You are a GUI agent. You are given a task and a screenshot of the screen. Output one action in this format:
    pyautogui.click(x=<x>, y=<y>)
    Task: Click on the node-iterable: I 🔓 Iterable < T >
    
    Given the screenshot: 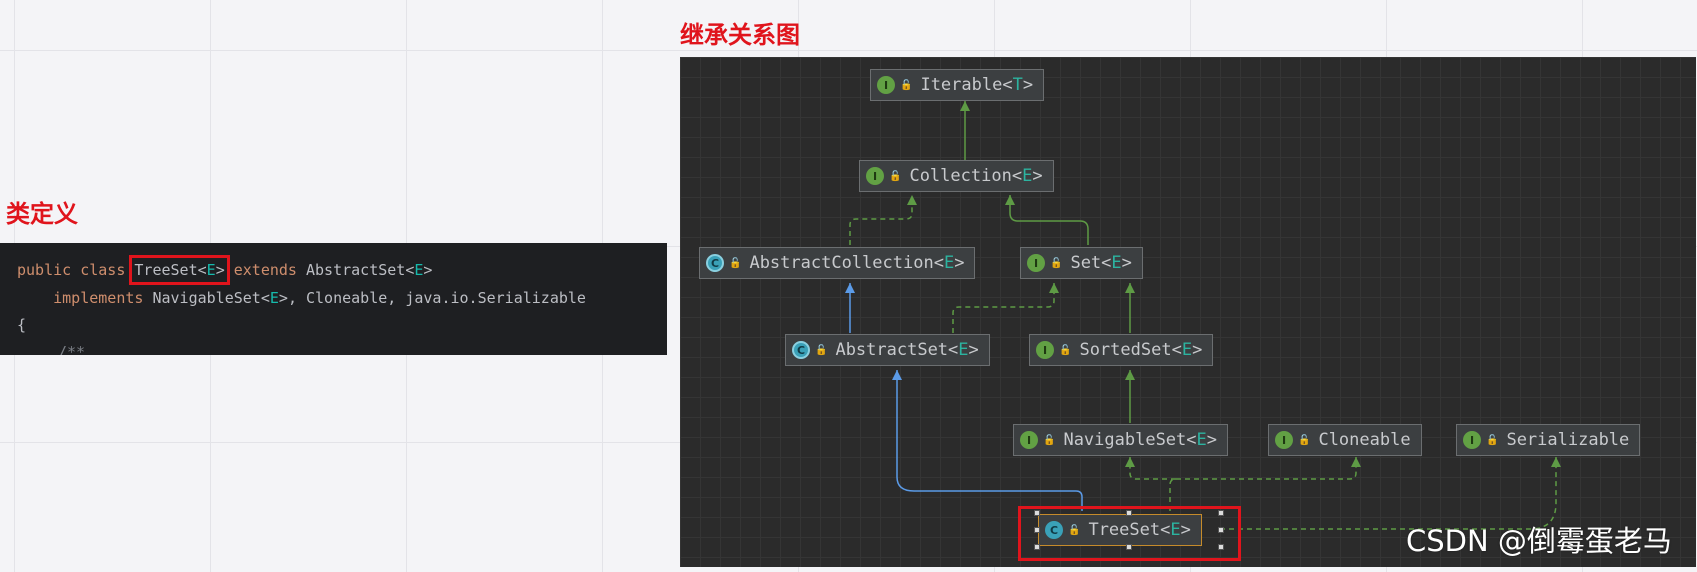 What is the action you would take?
    pyautogui.click(x=957, y=85)
    